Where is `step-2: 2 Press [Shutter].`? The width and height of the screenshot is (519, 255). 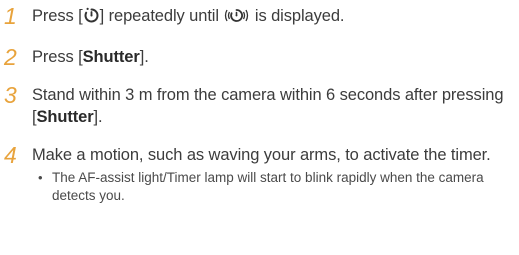
step-2: 2 Press [Shutter]. is located at coordinates (260, 57).